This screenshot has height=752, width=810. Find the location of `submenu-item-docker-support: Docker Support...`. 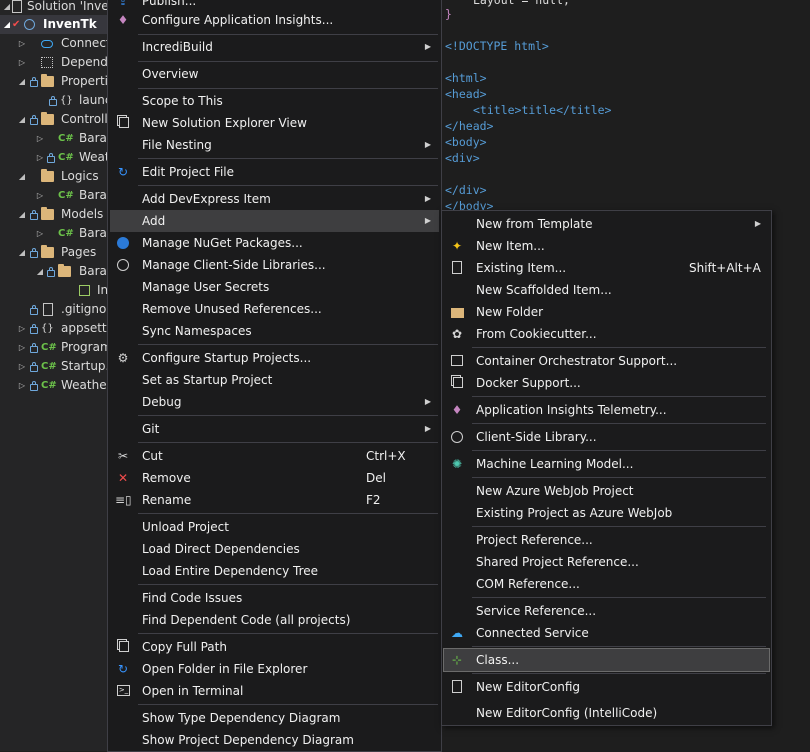

submenu-item-docker-support: Docker Support... is located at coordinates (606, 383).